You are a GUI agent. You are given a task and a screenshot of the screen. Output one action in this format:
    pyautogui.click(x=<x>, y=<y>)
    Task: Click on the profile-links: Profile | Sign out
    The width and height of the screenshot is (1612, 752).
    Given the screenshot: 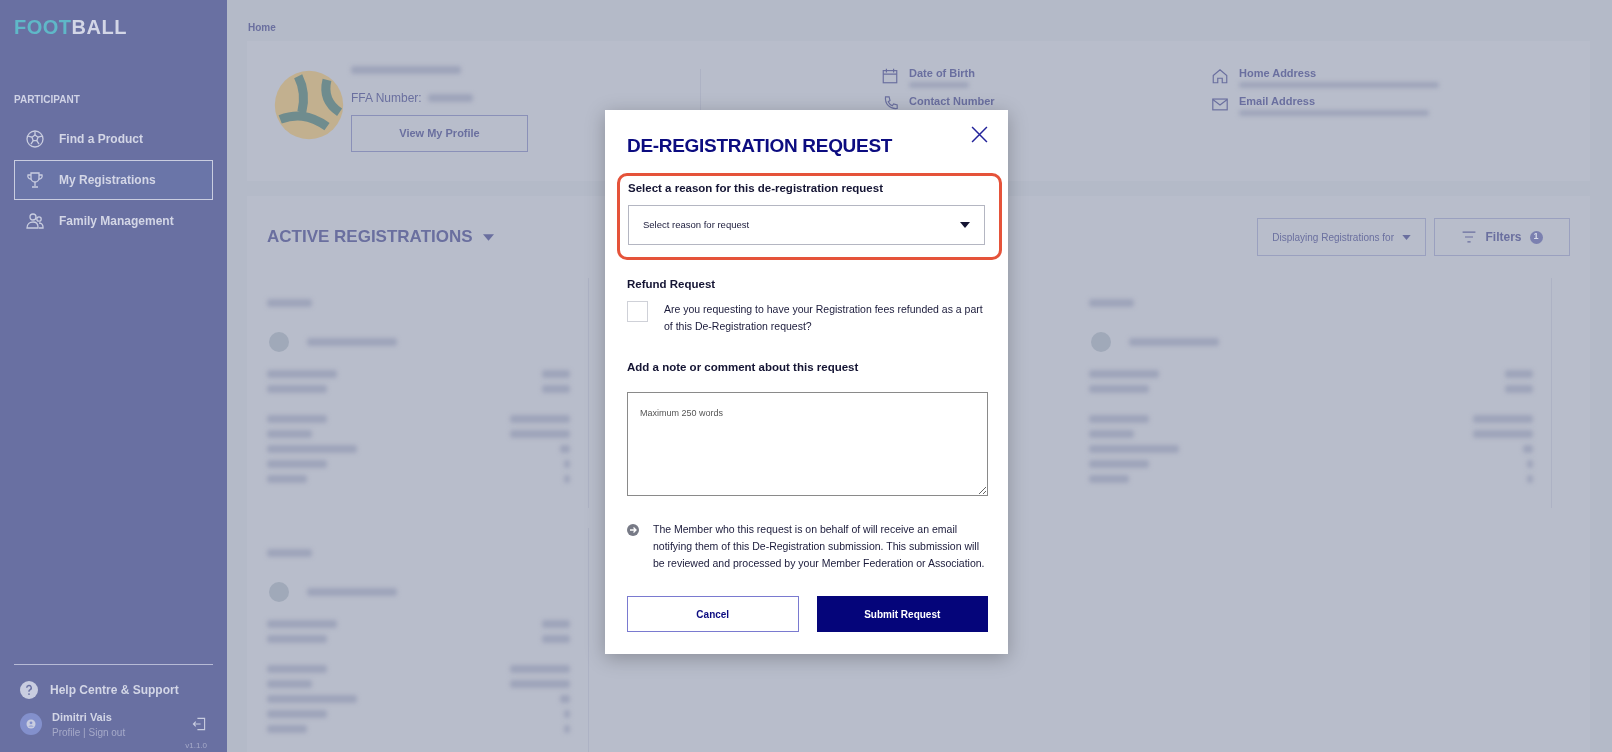 What is the action you would take?
    pyautogui.click(x=116, y=732)
    